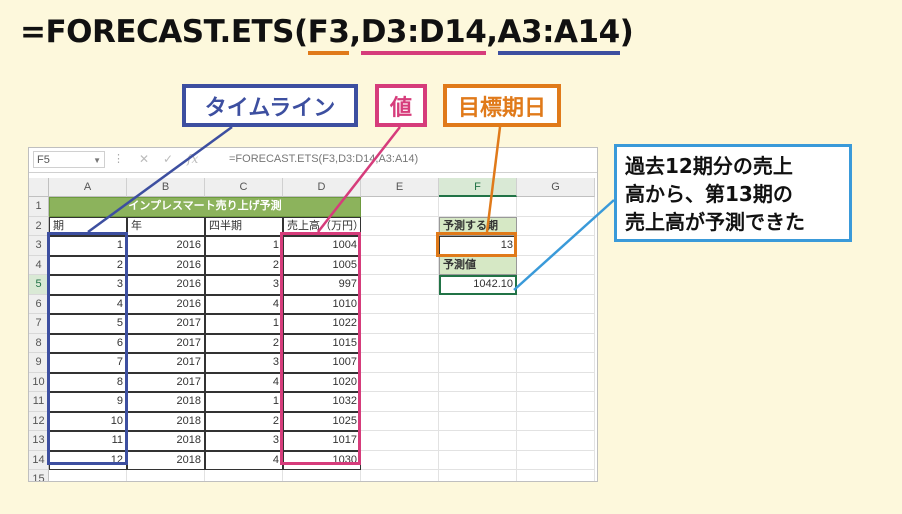  Describe the element at coordinates (69, 159) in the screenshot. I see `name-box: F5 ▼` at that location.